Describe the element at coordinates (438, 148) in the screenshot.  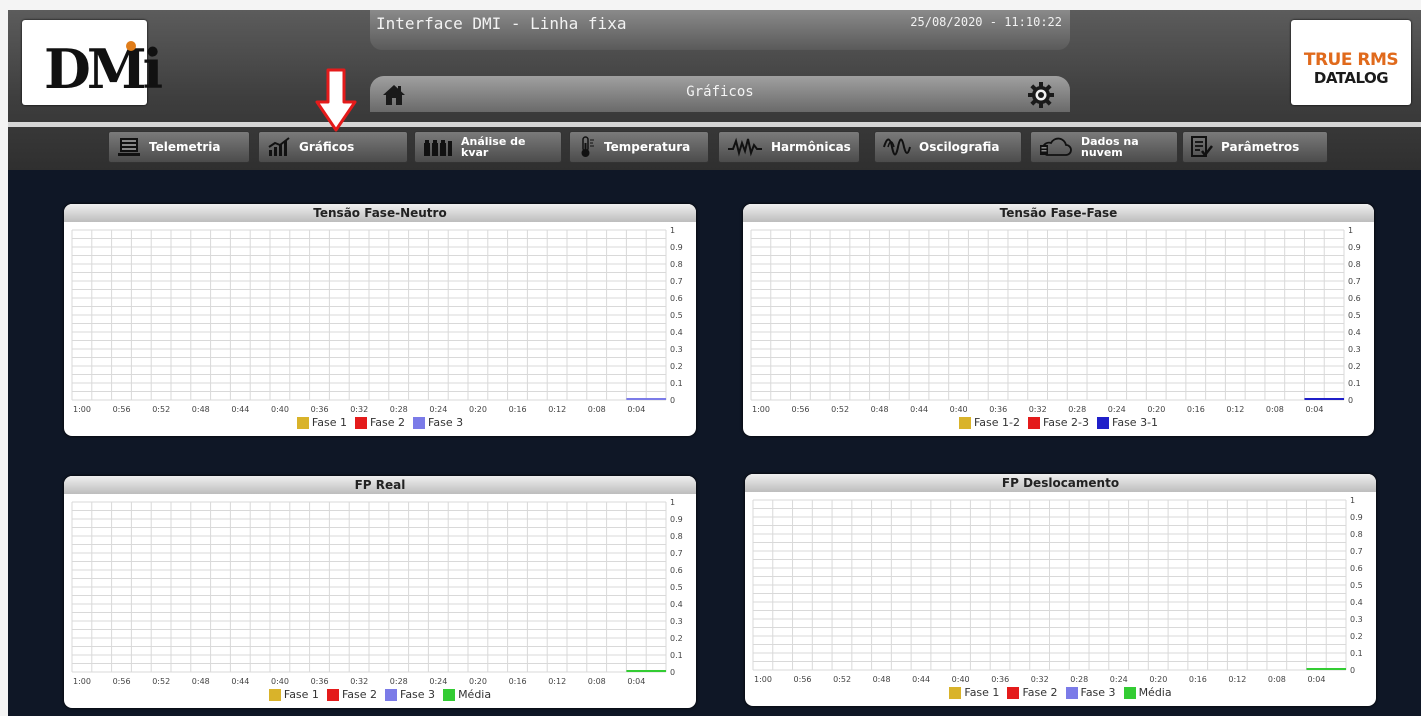
I see `capacitor-bank-icon` at that location.